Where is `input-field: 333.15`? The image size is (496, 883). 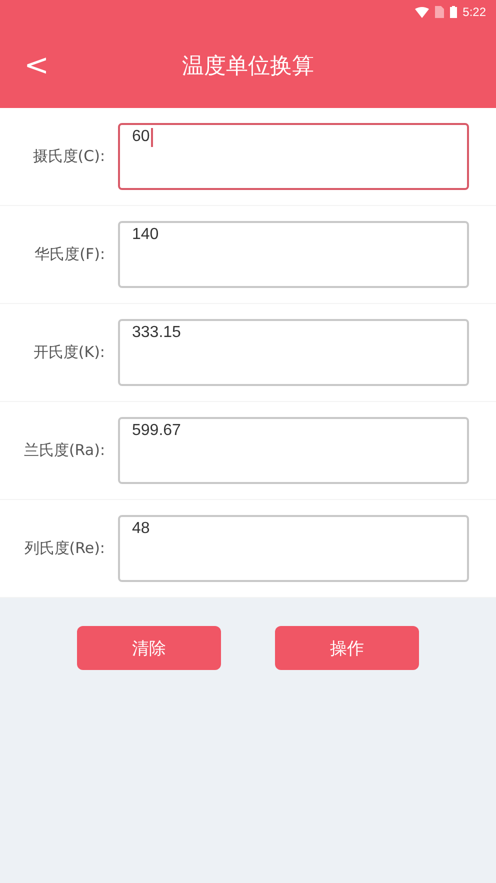 input-field: 333.15 is located at coordinates (293, 352).